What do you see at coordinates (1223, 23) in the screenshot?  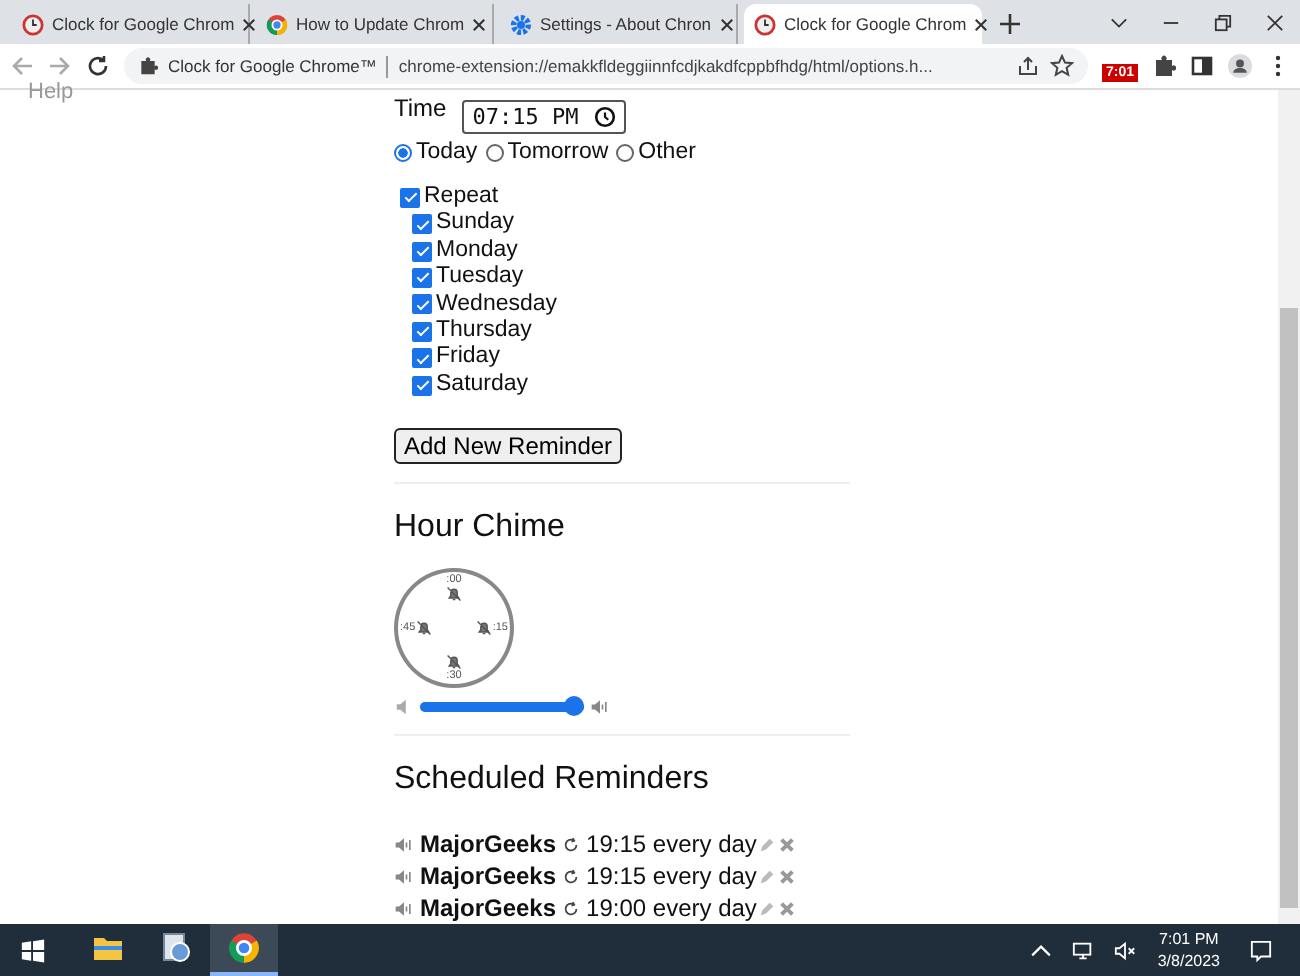 I see `restore-icon` at bounding box center [1223, 23].